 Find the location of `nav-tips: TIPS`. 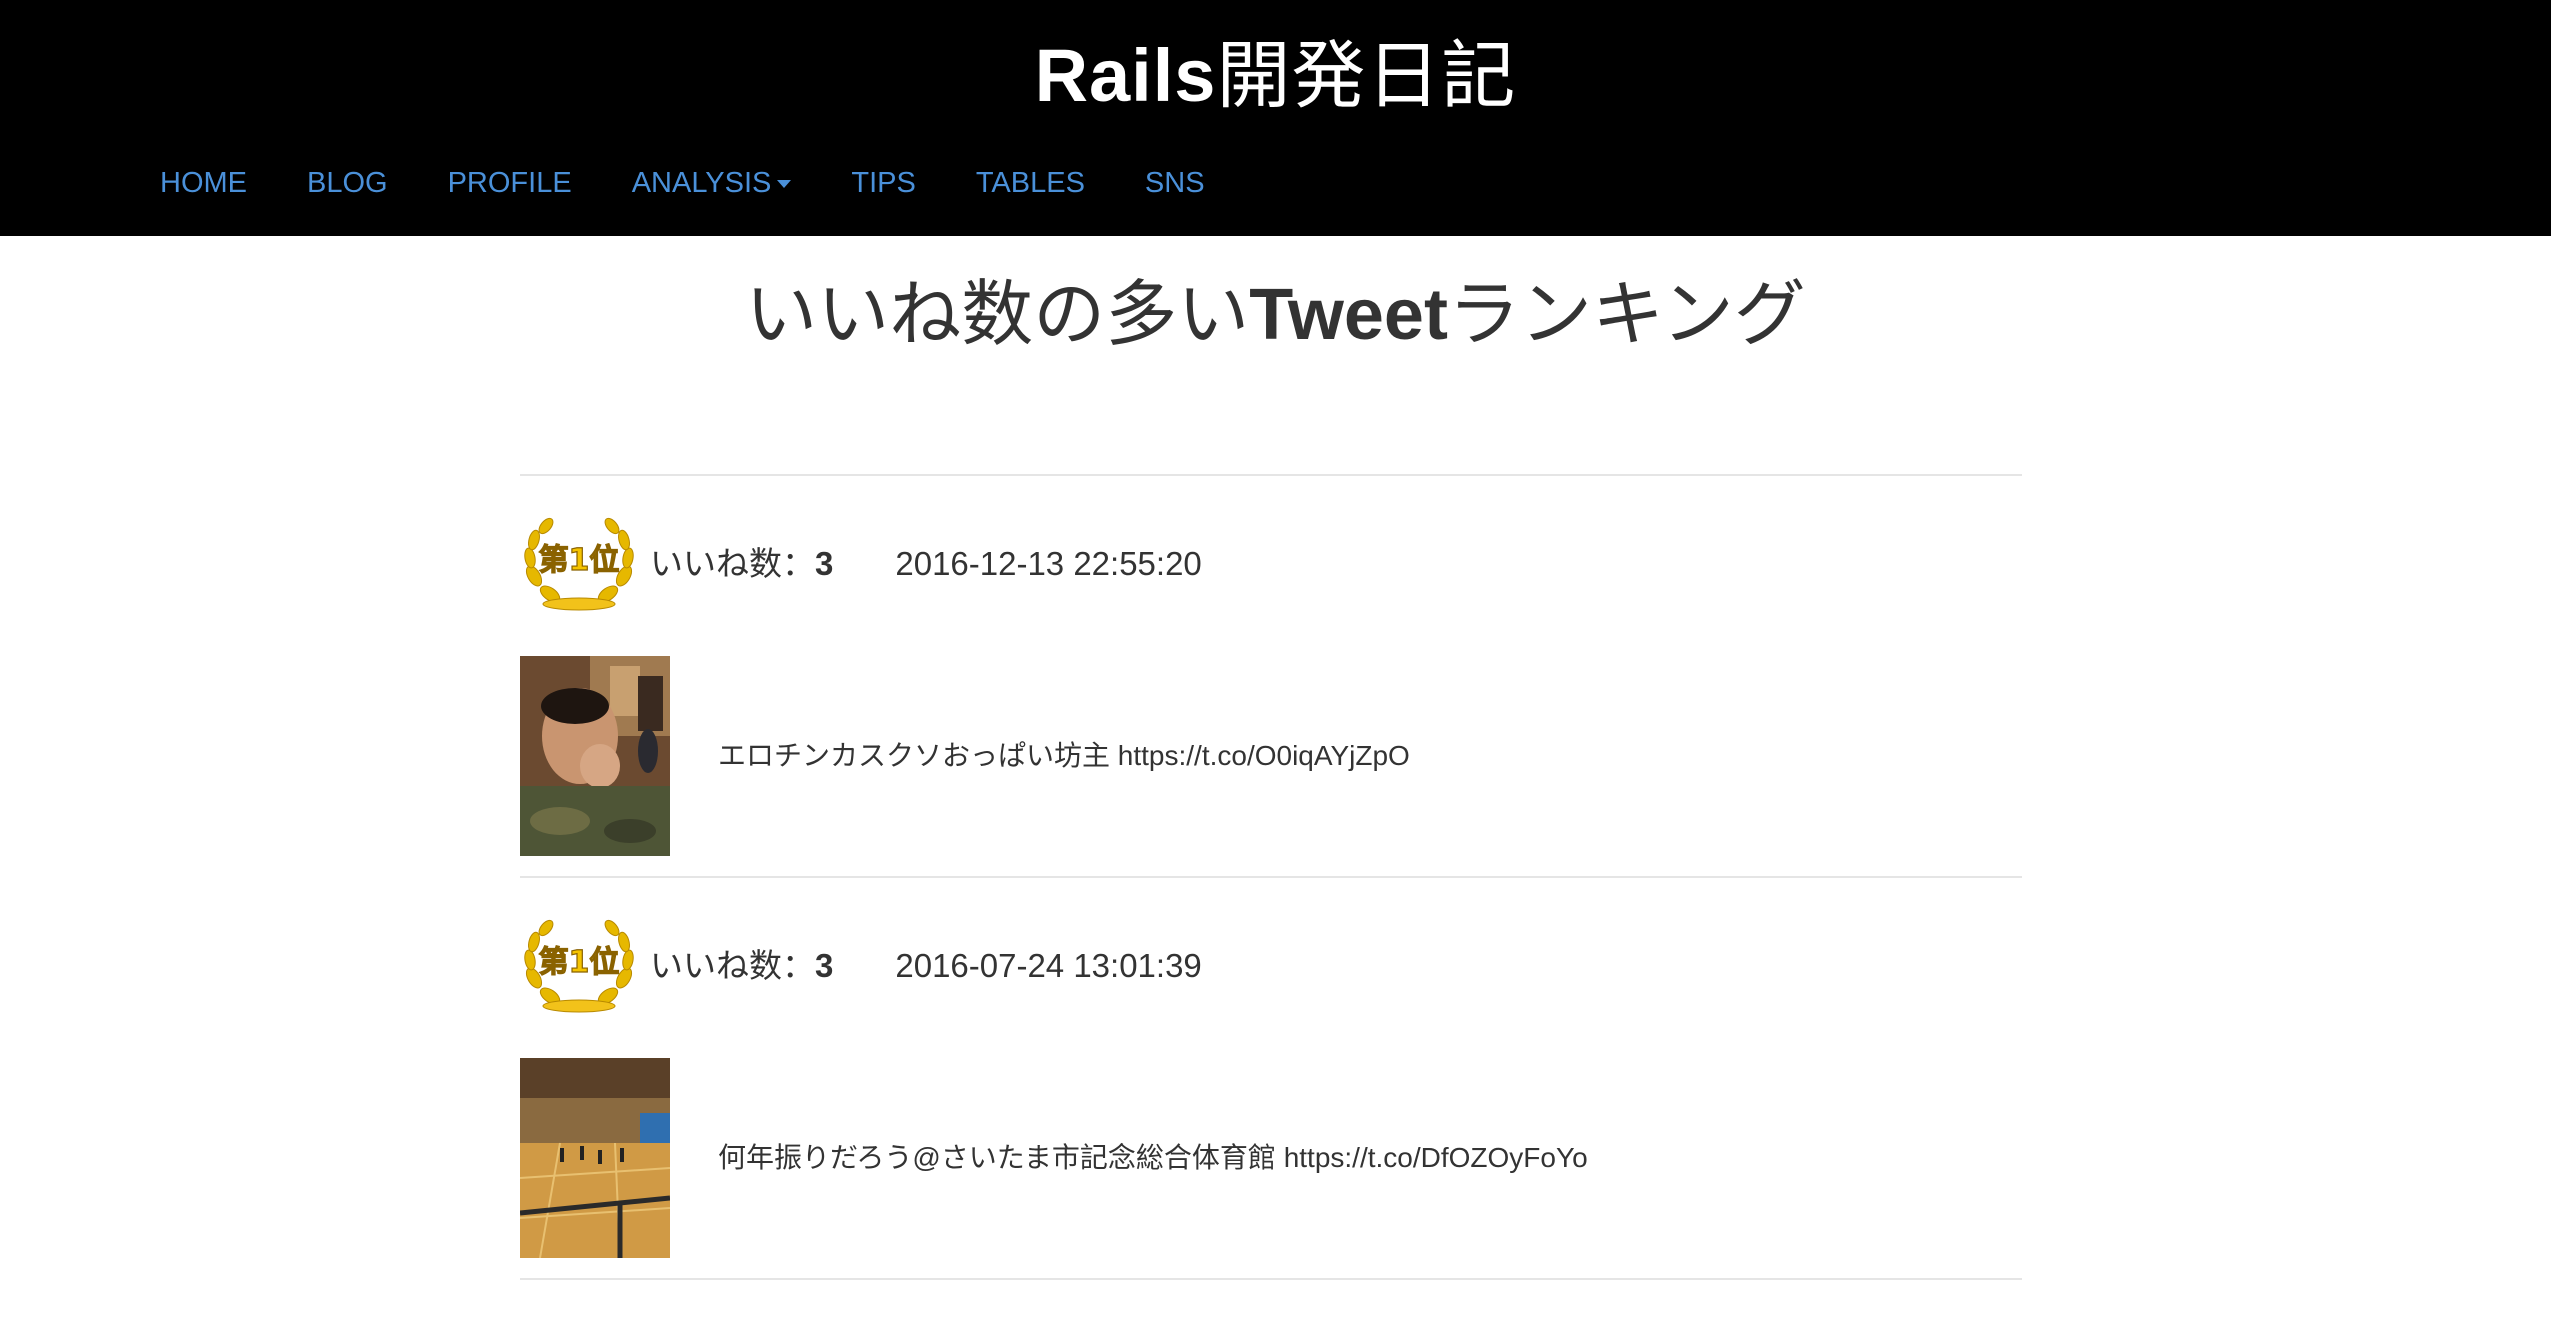

nav-tips: TIPS is located at coordinates (883, 183).